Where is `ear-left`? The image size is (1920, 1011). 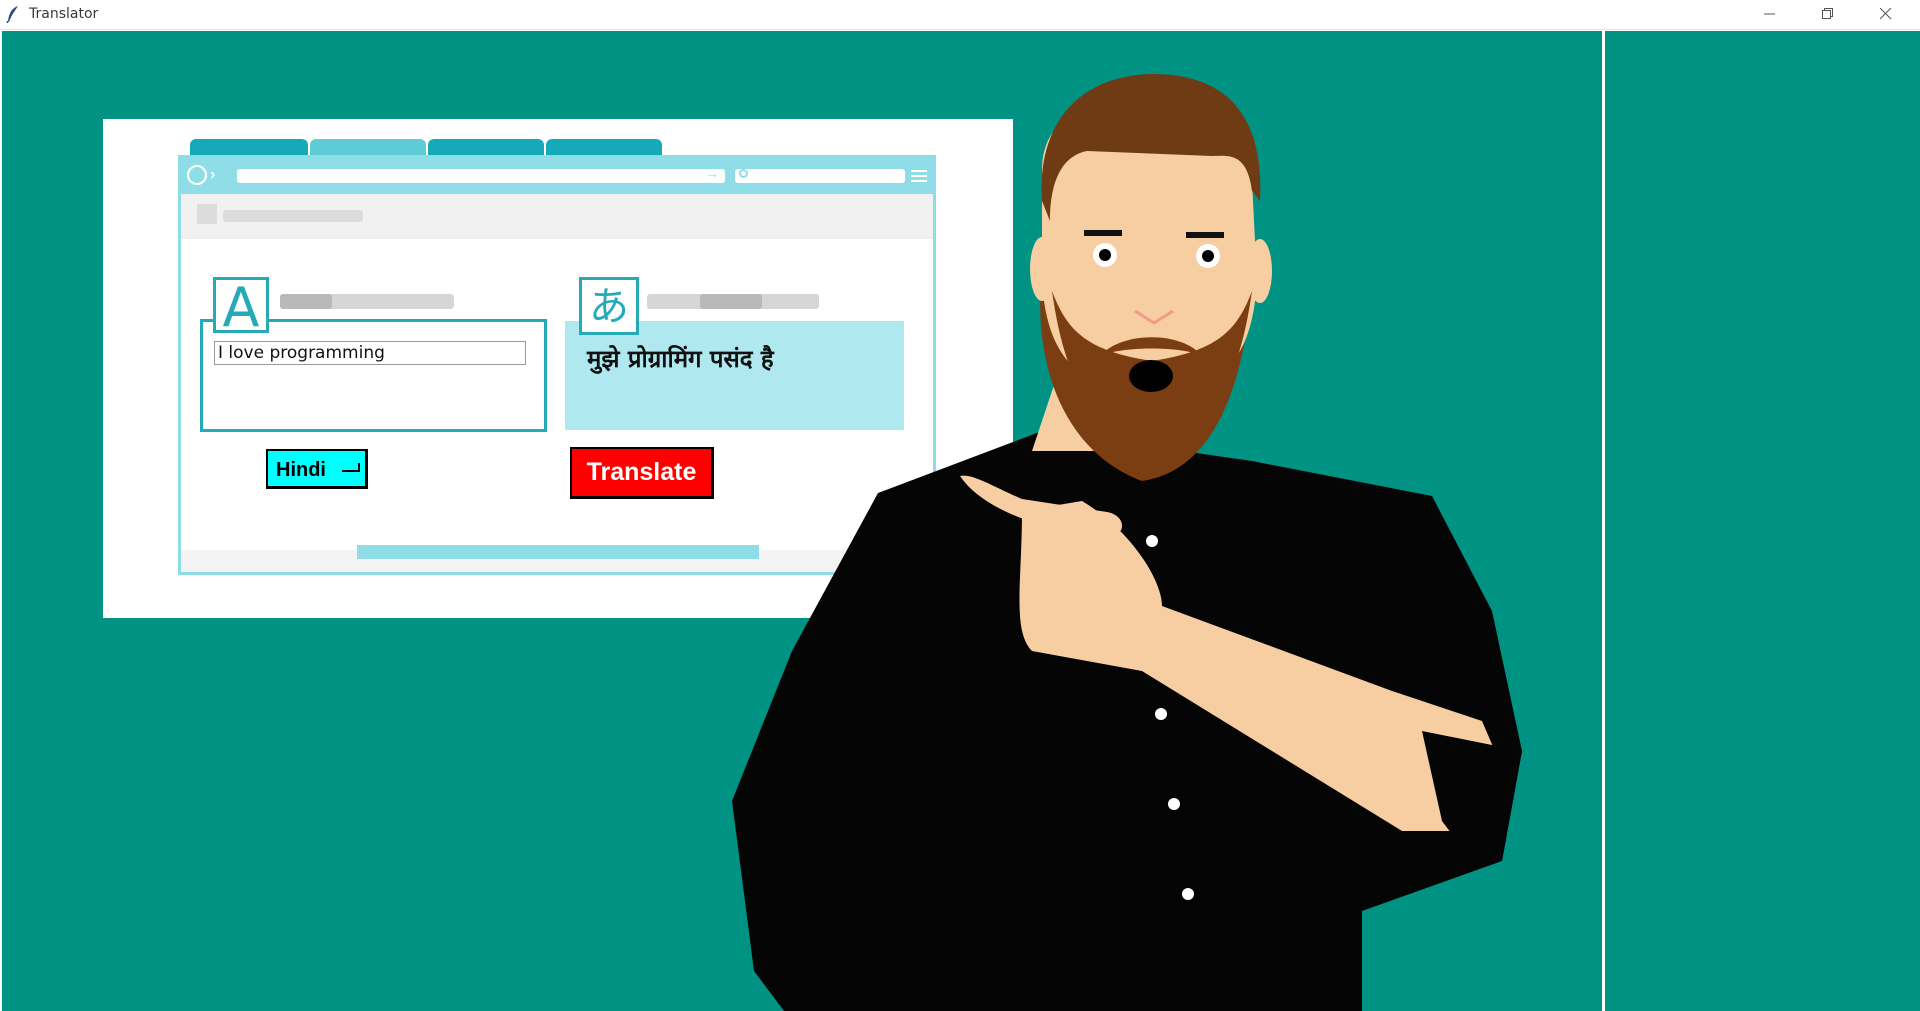
ear-left is located at coordinates (1042, 269).